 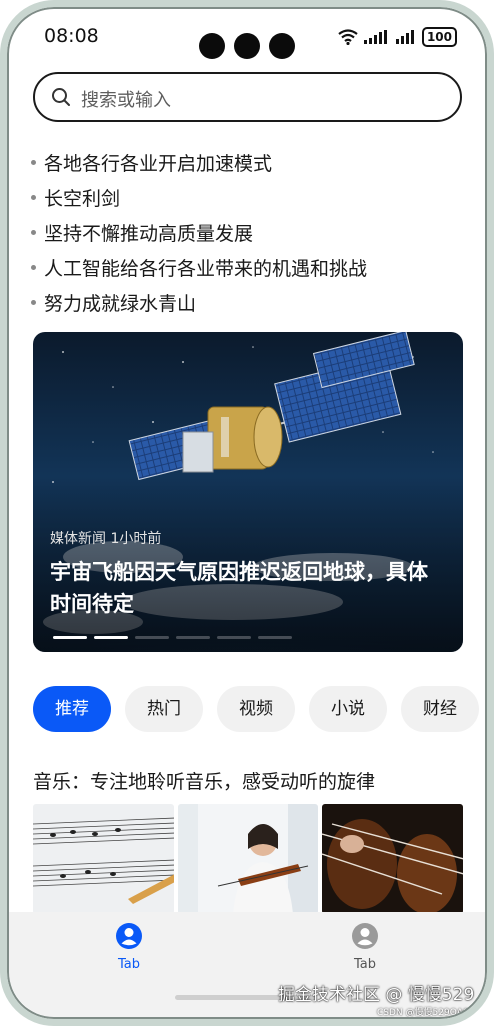 I want to click on headline-text: 各地各行各业开启加速模式, so click(x=158, y=164).